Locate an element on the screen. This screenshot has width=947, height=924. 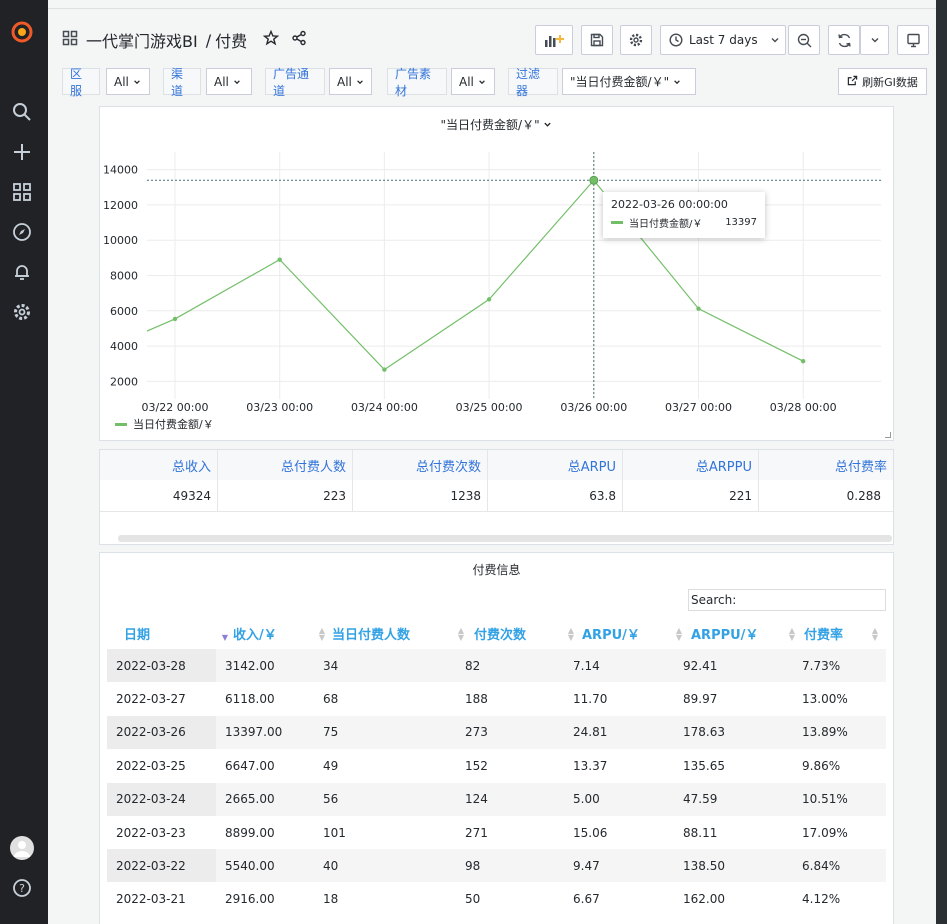
y-tick-label: 10000 is located at coordinates (120, 240).